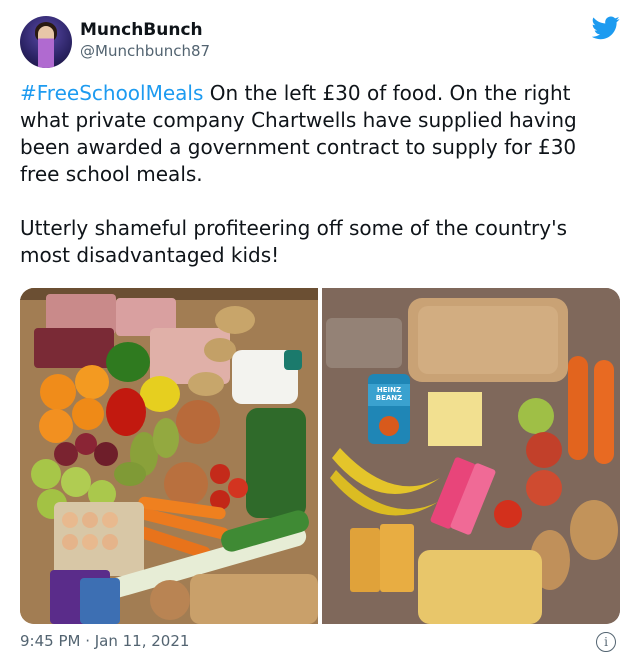 The image size is (640, 662). I want to click on beans-tin-label: HEINZ BEANZ, so click(389, 394).